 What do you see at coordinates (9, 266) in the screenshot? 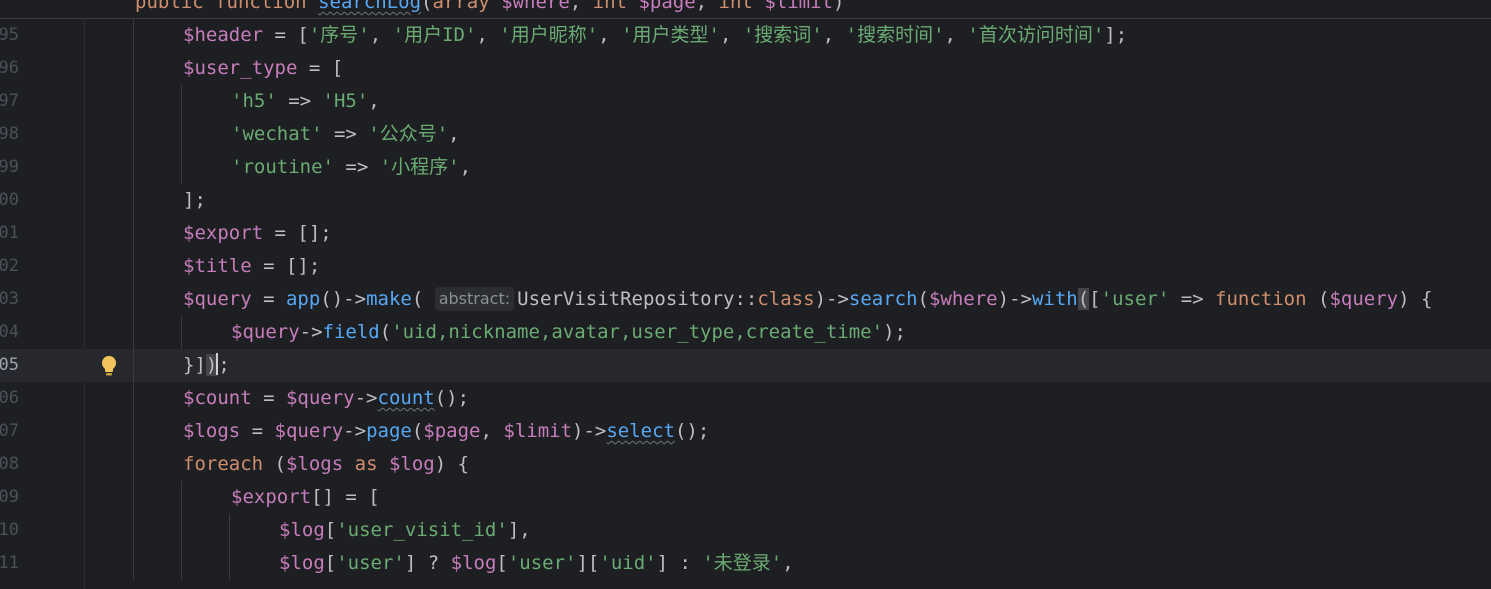
I see `line-number: 02` at bounding box center [9, 266].